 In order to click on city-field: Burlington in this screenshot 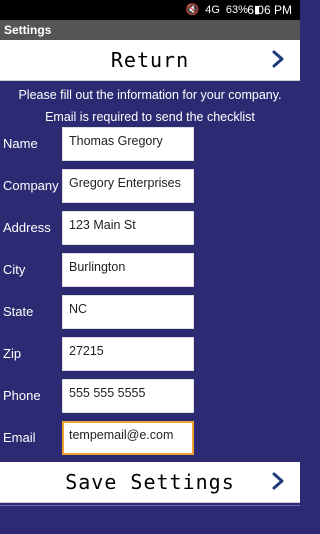, I will do `click(128, 270)`.